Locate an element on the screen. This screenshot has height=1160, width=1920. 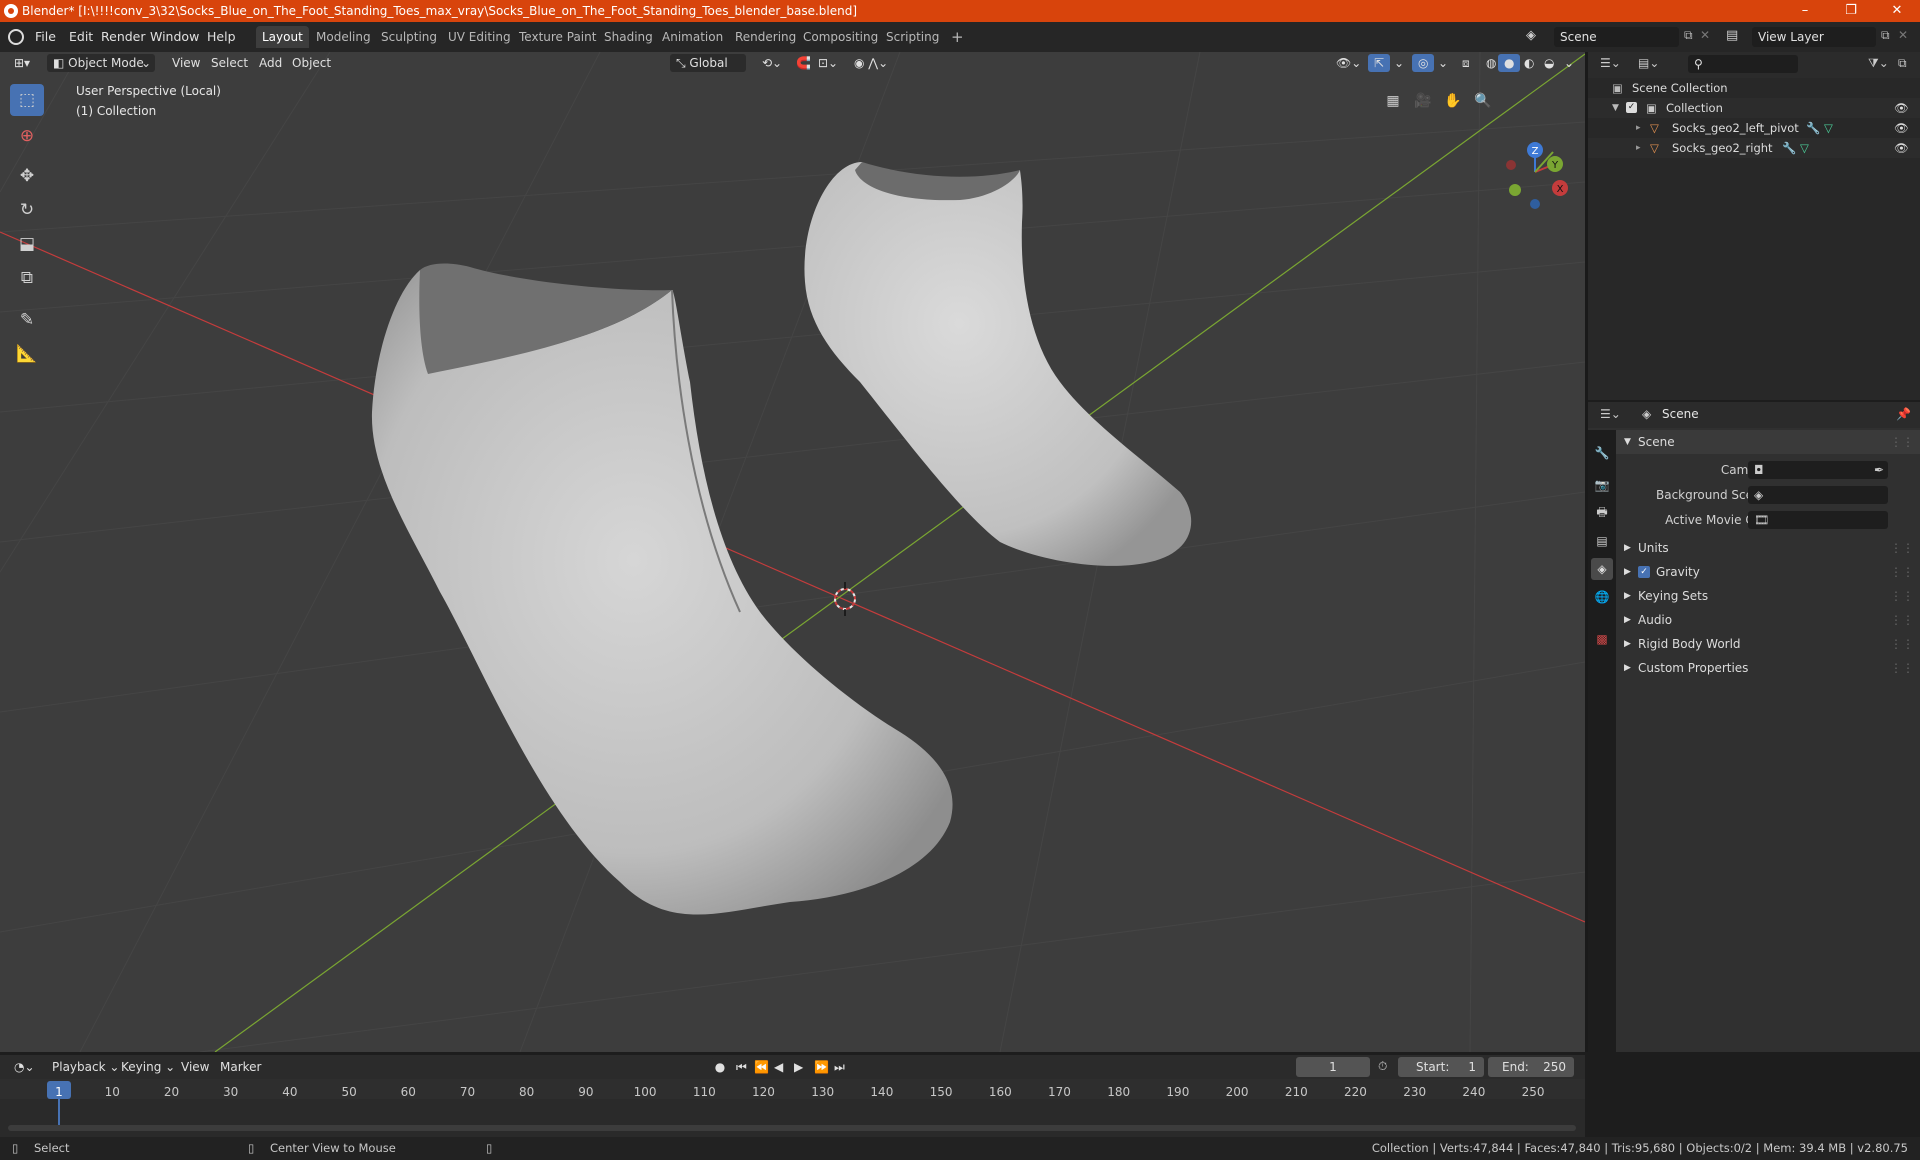
jump-to-keyframe-next-icon: ⏩ is located at coordinates (821, 1067).